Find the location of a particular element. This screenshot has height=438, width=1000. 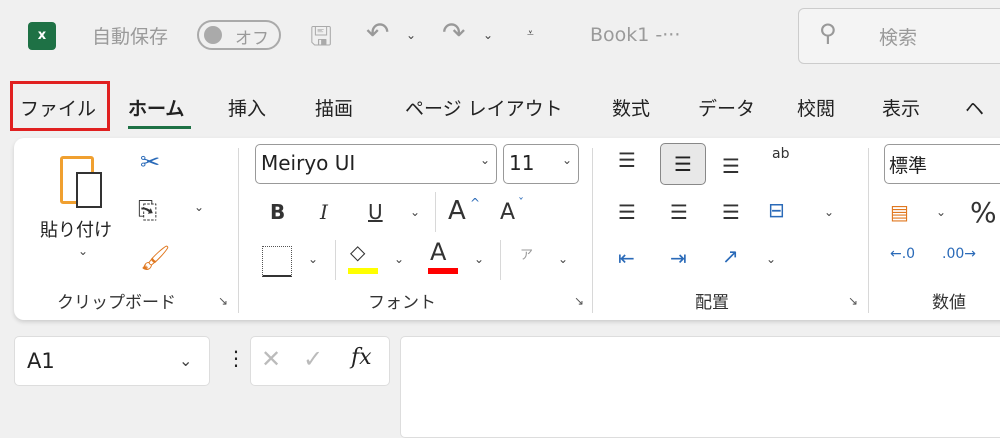

customize-toolbar-icon: ⩡ is located at coordinates (530, 33).